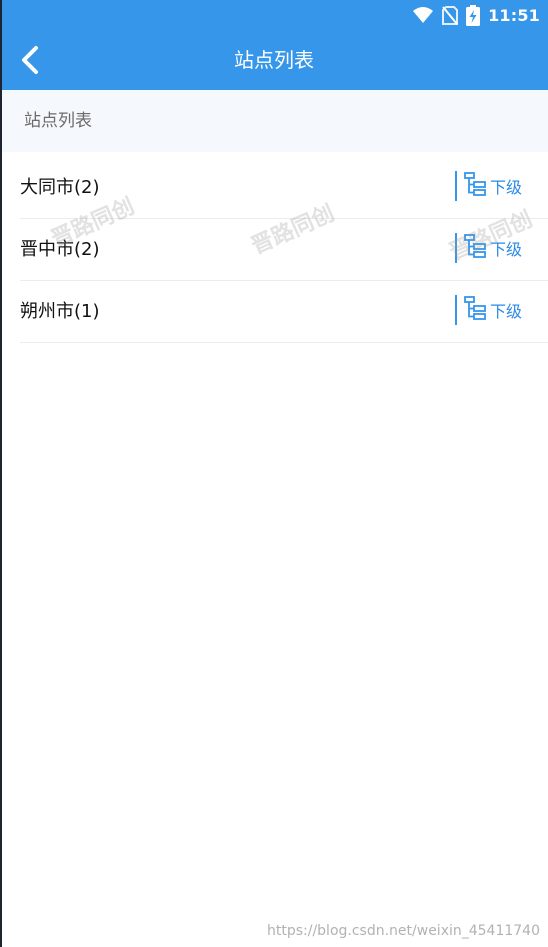 The width and height of the screenshot is (548, 947). Describe the element at coordinates (58, 121) in the screenshot. I see `section-title: 站点列表` at that location.